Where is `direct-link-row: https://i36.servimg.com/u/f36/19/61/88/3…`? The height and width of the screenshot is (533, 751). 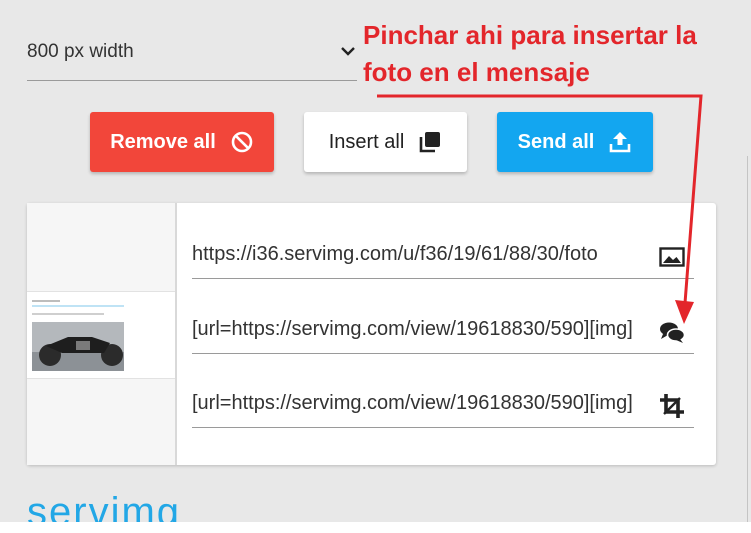
direct-link-row: https://i36.servimg.com/u/f36/19/61/88/3… is located at coordinates (443, 250).